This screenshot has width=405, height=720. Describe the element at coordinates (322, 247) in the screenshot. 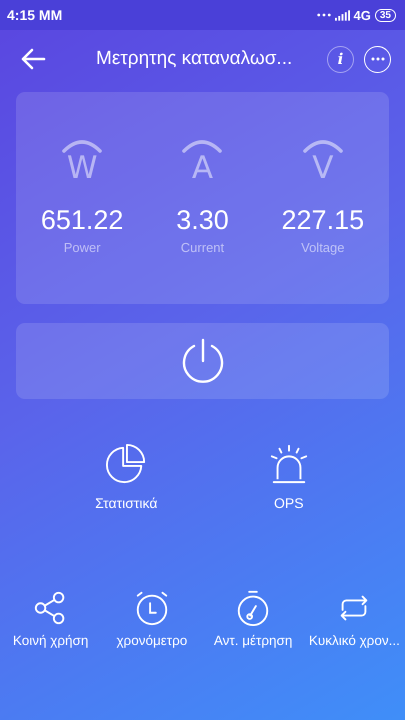

I see `meter-label: Voltage` at that location.